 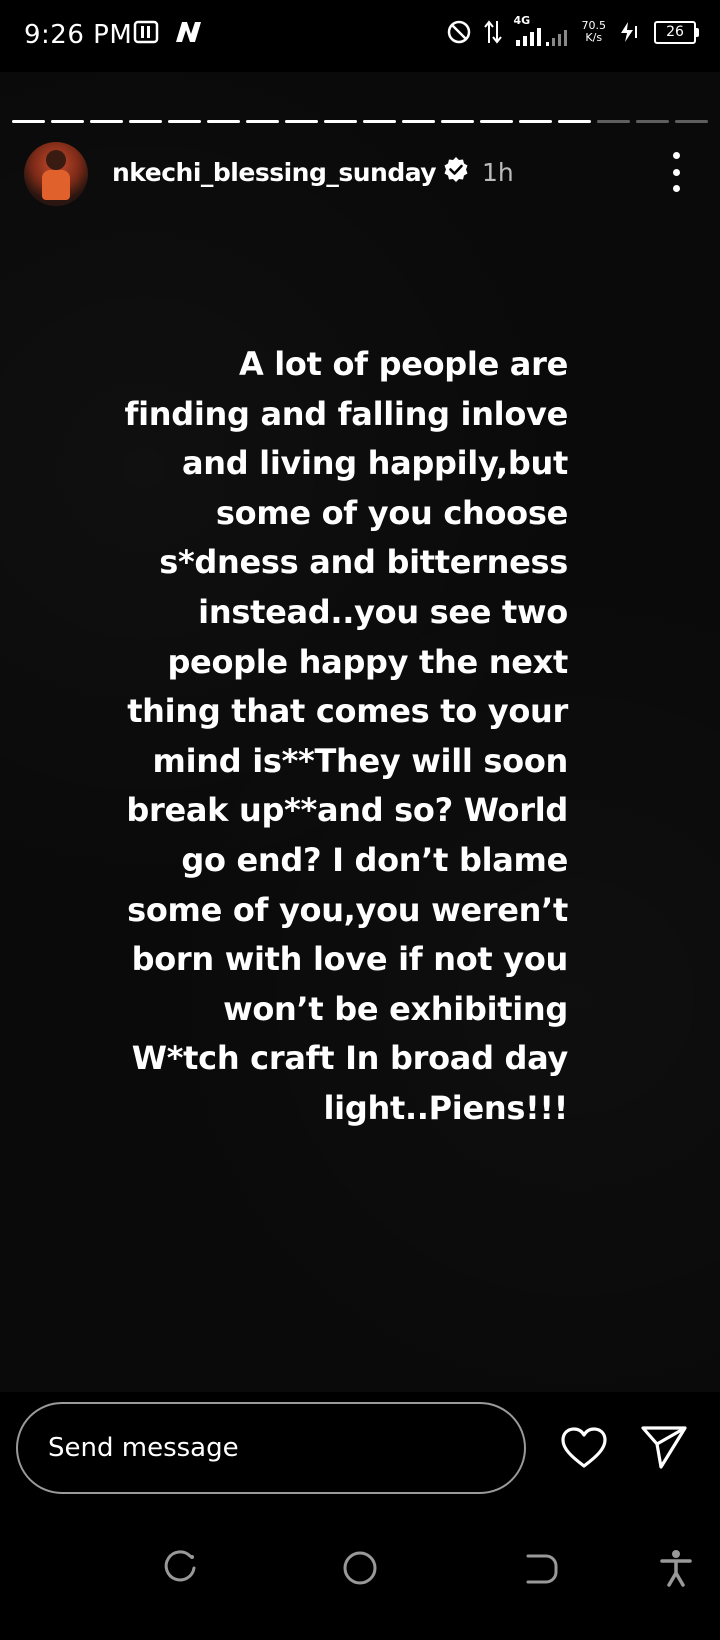 What do you see at coordinates (456, 169) in the screenshot?
I see `verified-badge-icon` at bounding box center [456, 169].